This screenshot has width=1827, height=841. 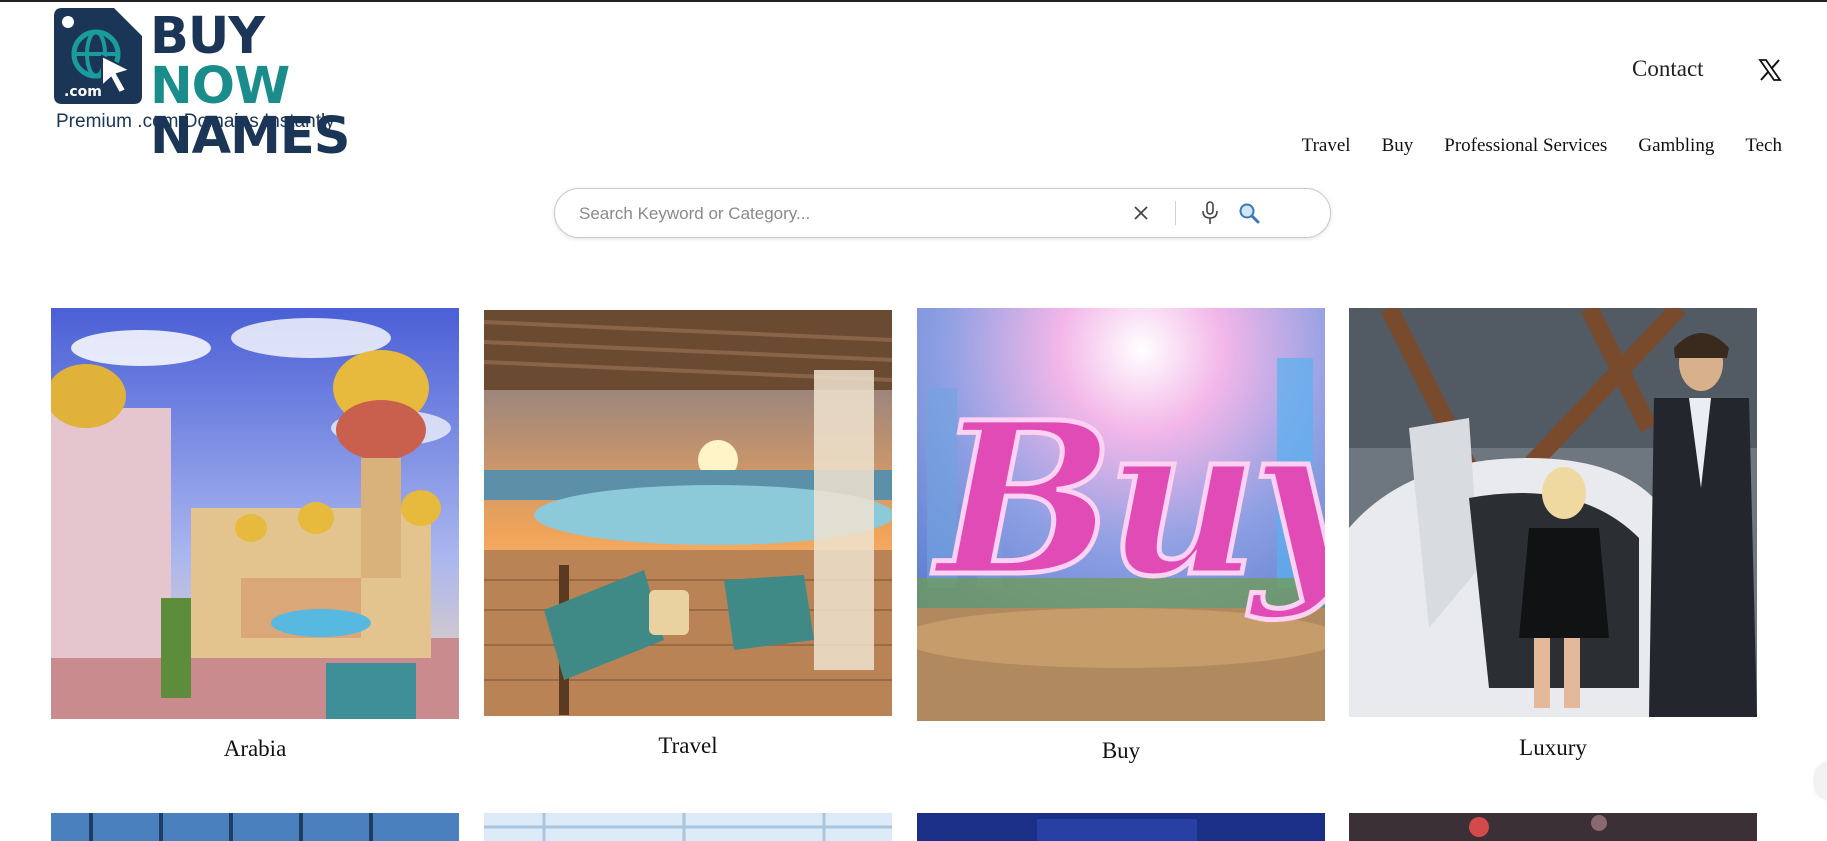 What do you see at coordinates (1668, 69) in the screenshot?
I see `contact-link: Contact` at bounding box center [1668, 69].